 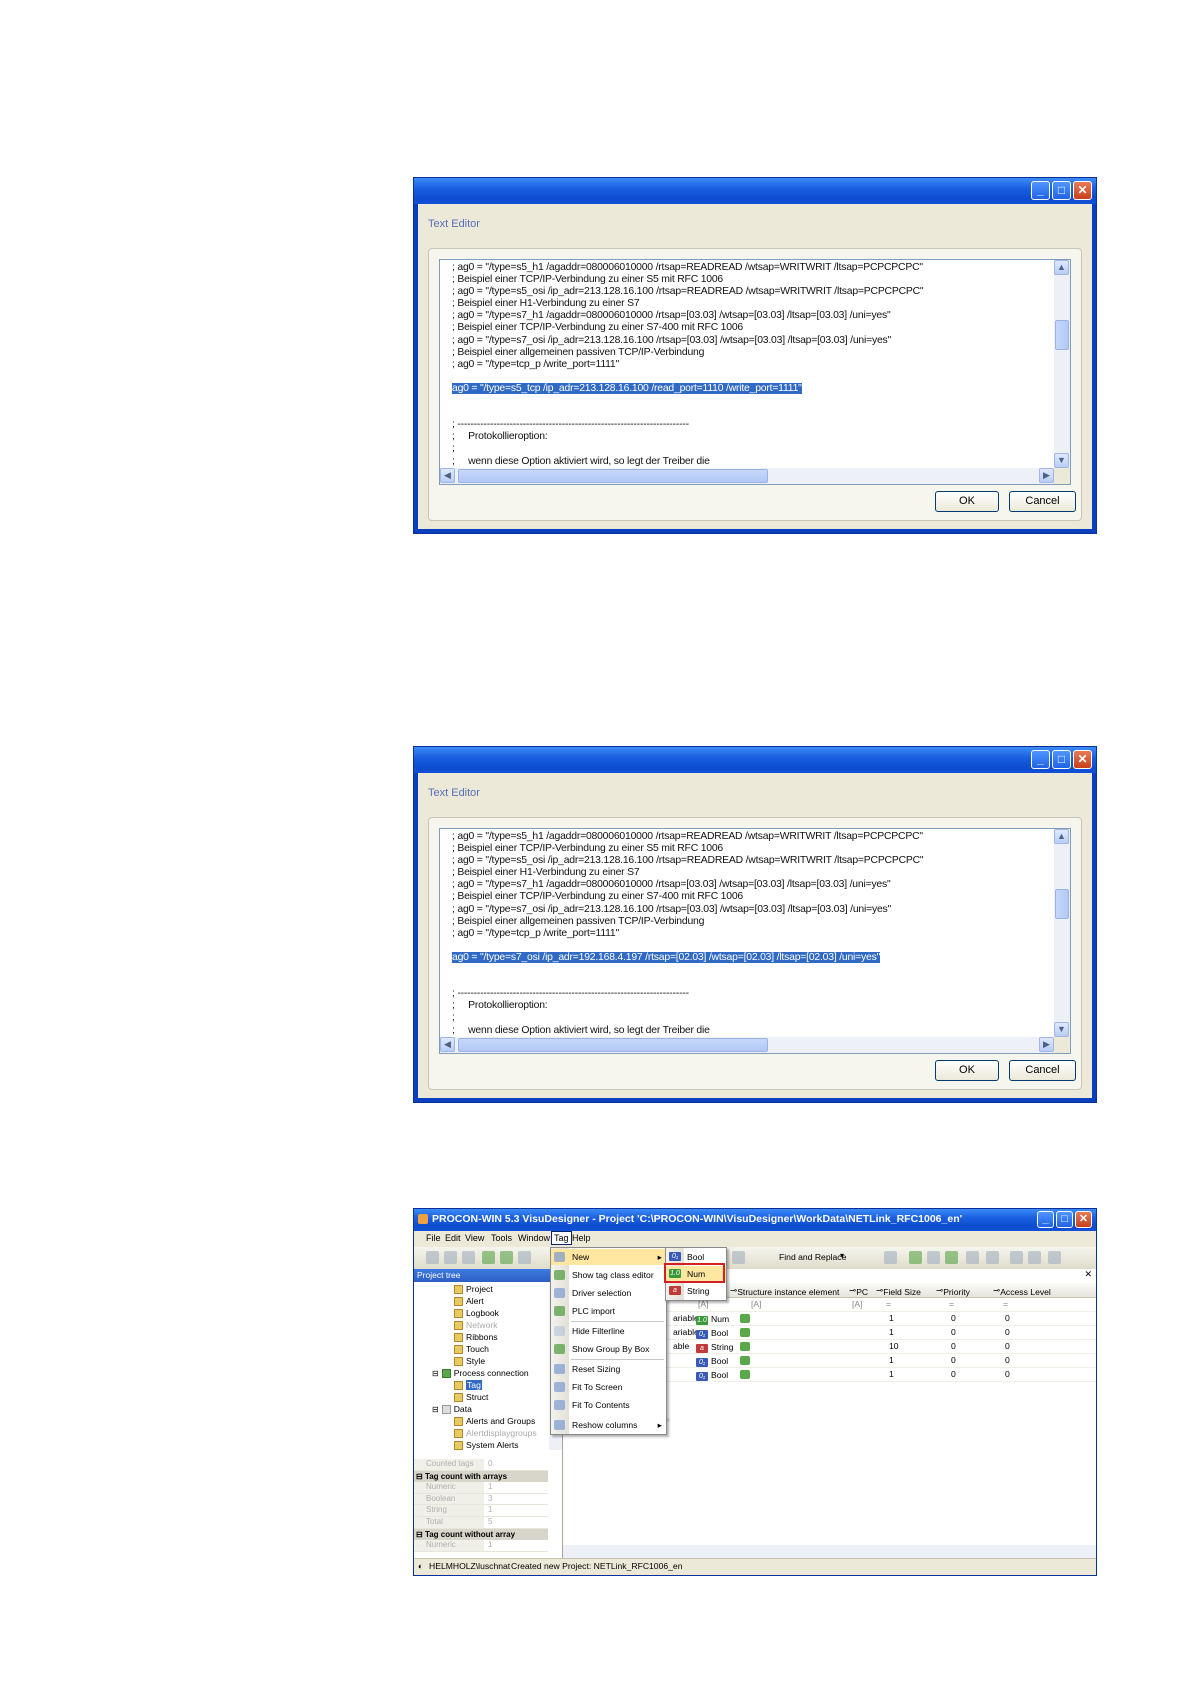 What do you see at coordinates (812, 1257) in the screenshot?
I see `find-replace-button: Find and Replace` at bounding box center [812, 1257].